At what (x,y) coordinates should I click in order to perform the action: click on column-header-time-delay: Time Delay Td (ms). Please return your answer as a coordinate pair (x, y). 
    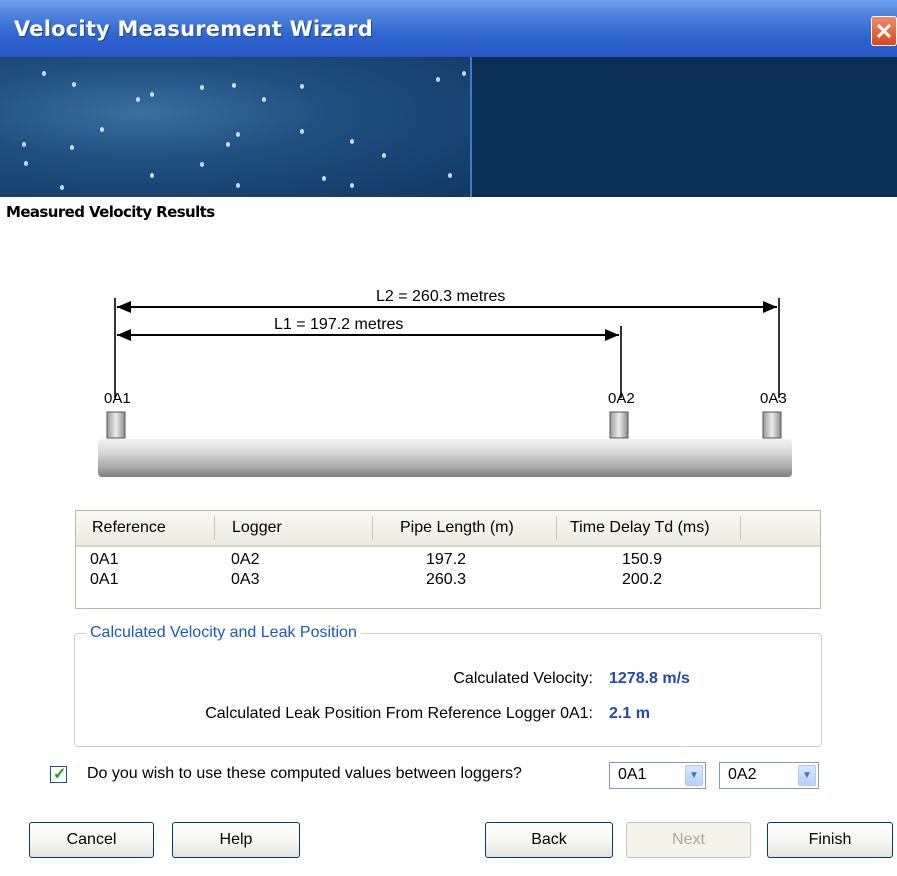
    Looking at the image, I should click on (640, 528).